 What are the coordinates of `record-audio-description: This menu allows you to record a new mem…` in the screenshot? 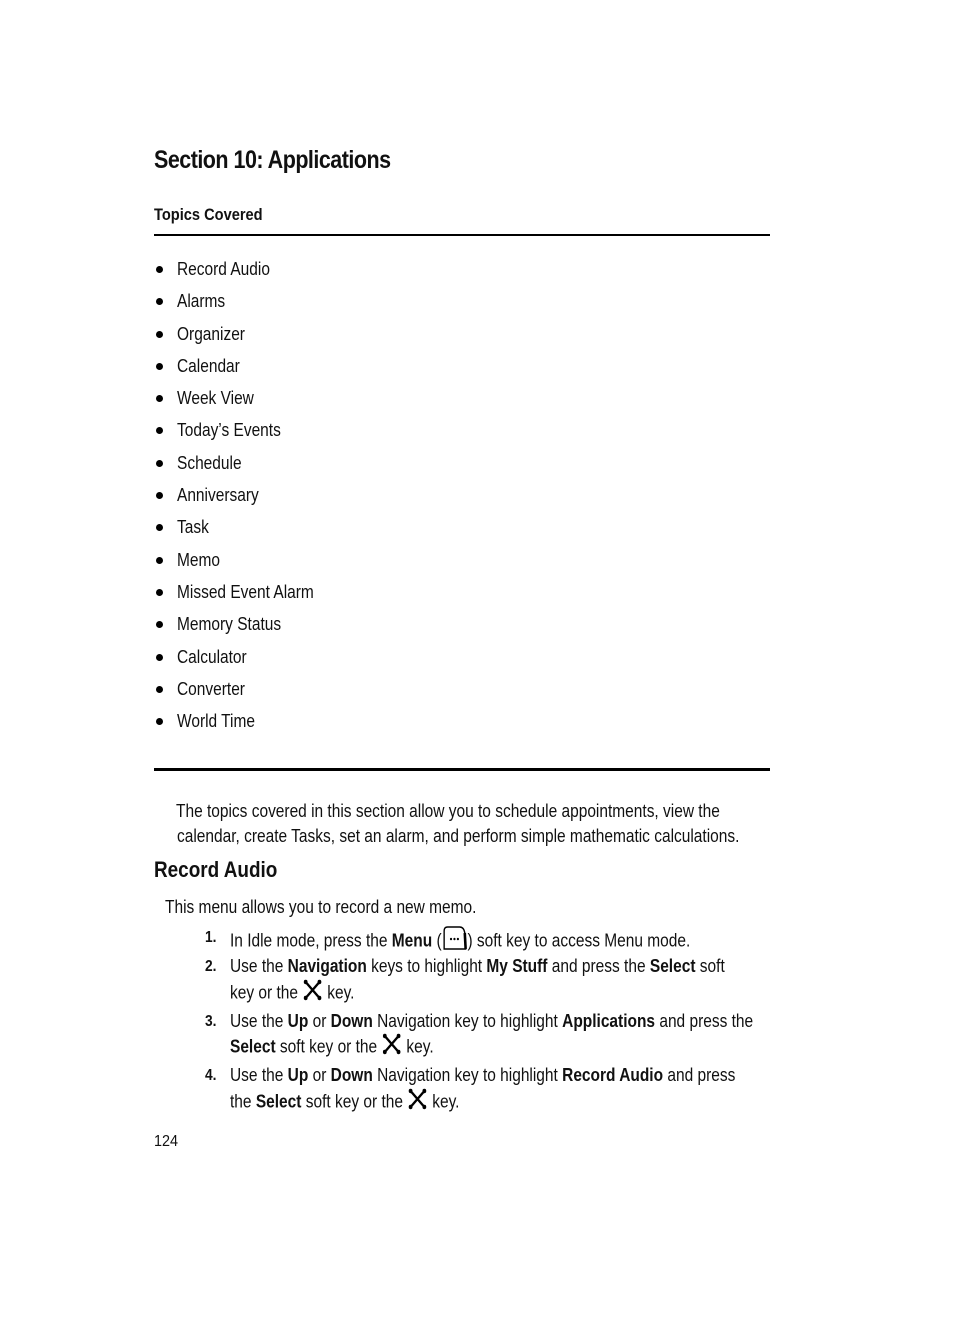 It's located at (321, 907).